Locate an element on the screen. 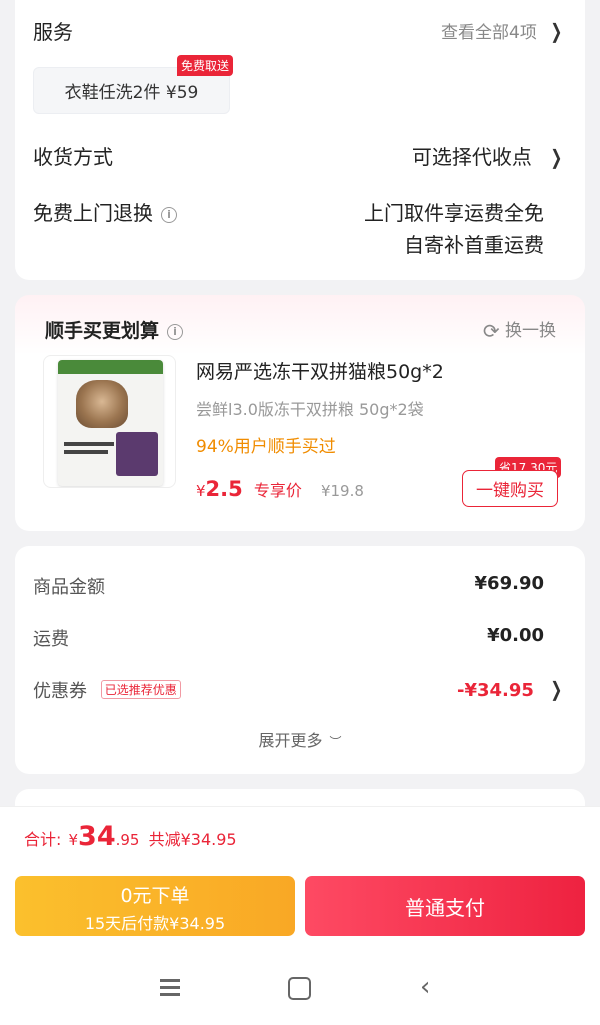  cat-food-bag-image is located at coordinates (110, 423).